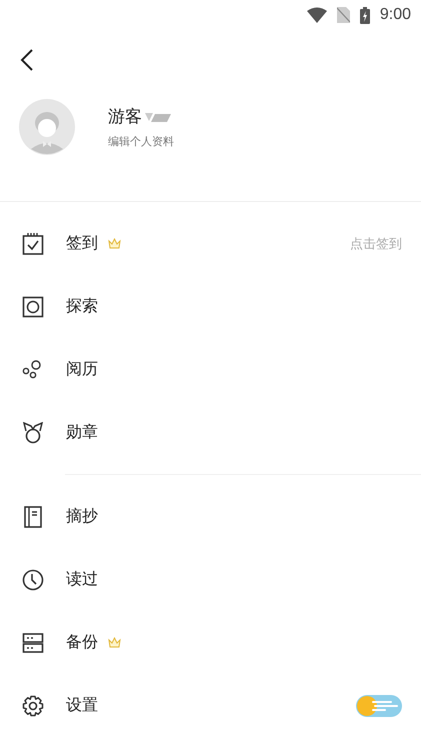 The height and width of the screenshot is (748, 421). I want to click on vip-level-icon, so click(158, 116).